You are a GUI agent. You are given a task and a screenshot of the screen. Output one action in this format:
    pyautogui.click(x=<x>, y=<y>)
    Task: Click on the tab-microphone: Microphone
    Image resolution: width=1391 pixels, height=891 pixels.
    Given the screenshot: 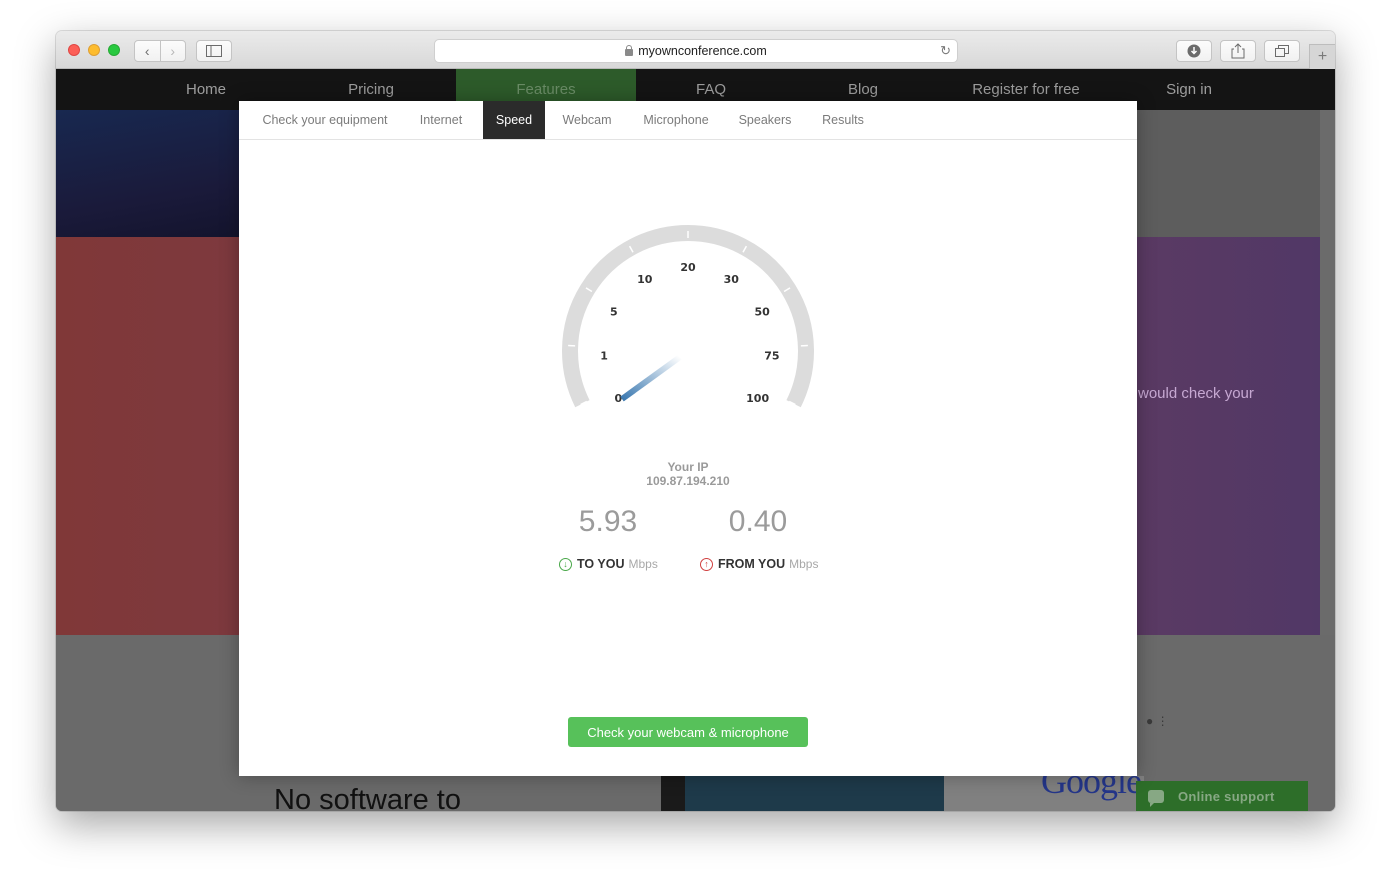 What is the action you would take?
    pyautogui.click(x=676, y=120)
    